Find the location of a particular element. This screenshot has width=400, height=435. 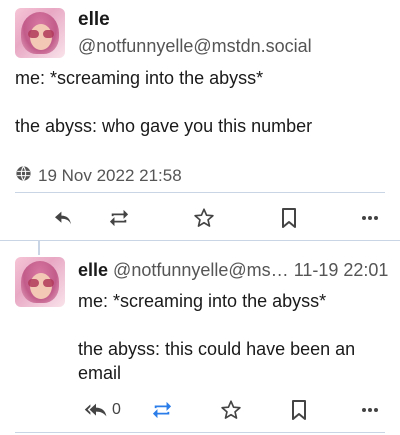

post-meta: 19 Nov 2022 21:58 is located at coordinates (98, 176).